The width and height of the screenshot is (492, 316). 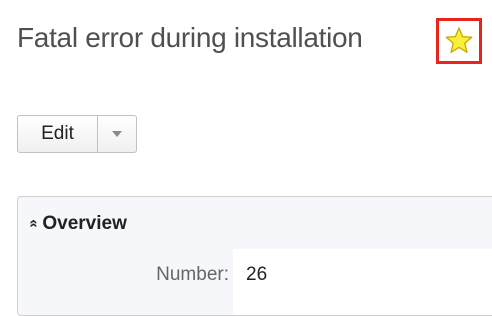 What do you see at coordinates (362, 282) in the screenshot?
I see `number-field-cell: 26` at bounding box center [362, 282].